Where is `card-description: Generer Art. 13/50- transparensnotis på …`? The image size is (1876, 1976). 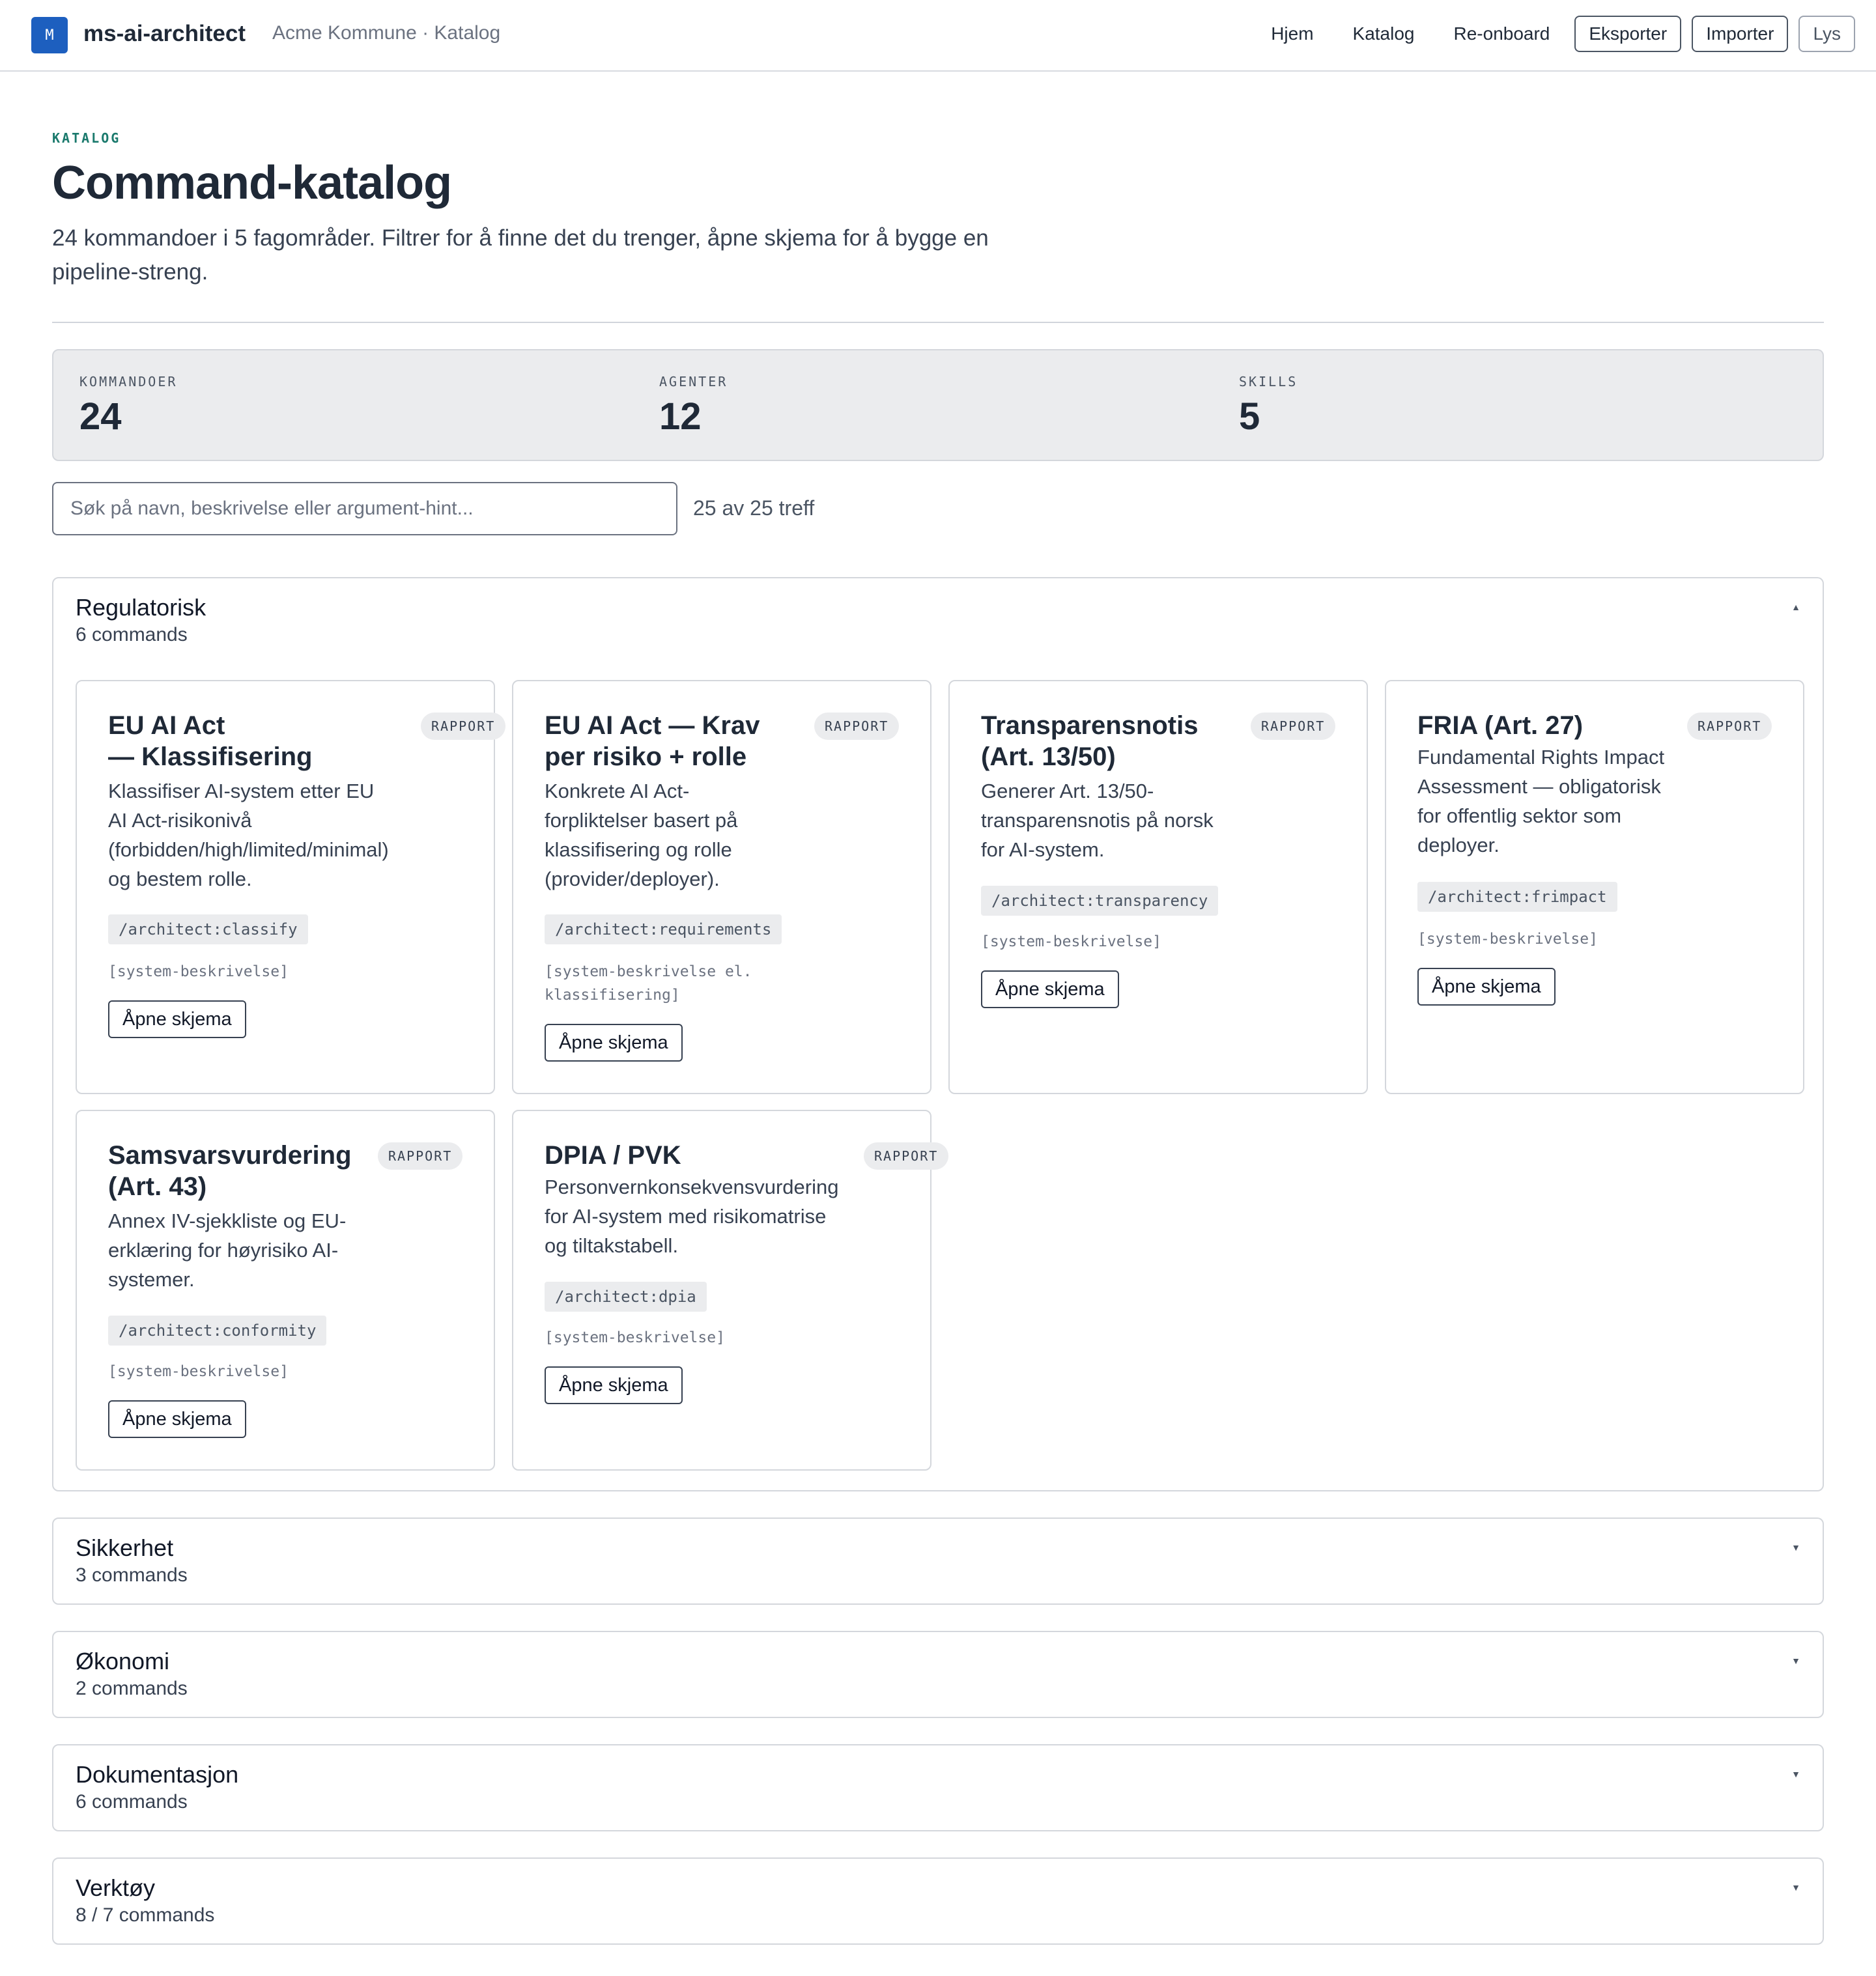 card-description: Generer Art. 13/50- transparensnotis på … is located at coordinates (1097, 820).